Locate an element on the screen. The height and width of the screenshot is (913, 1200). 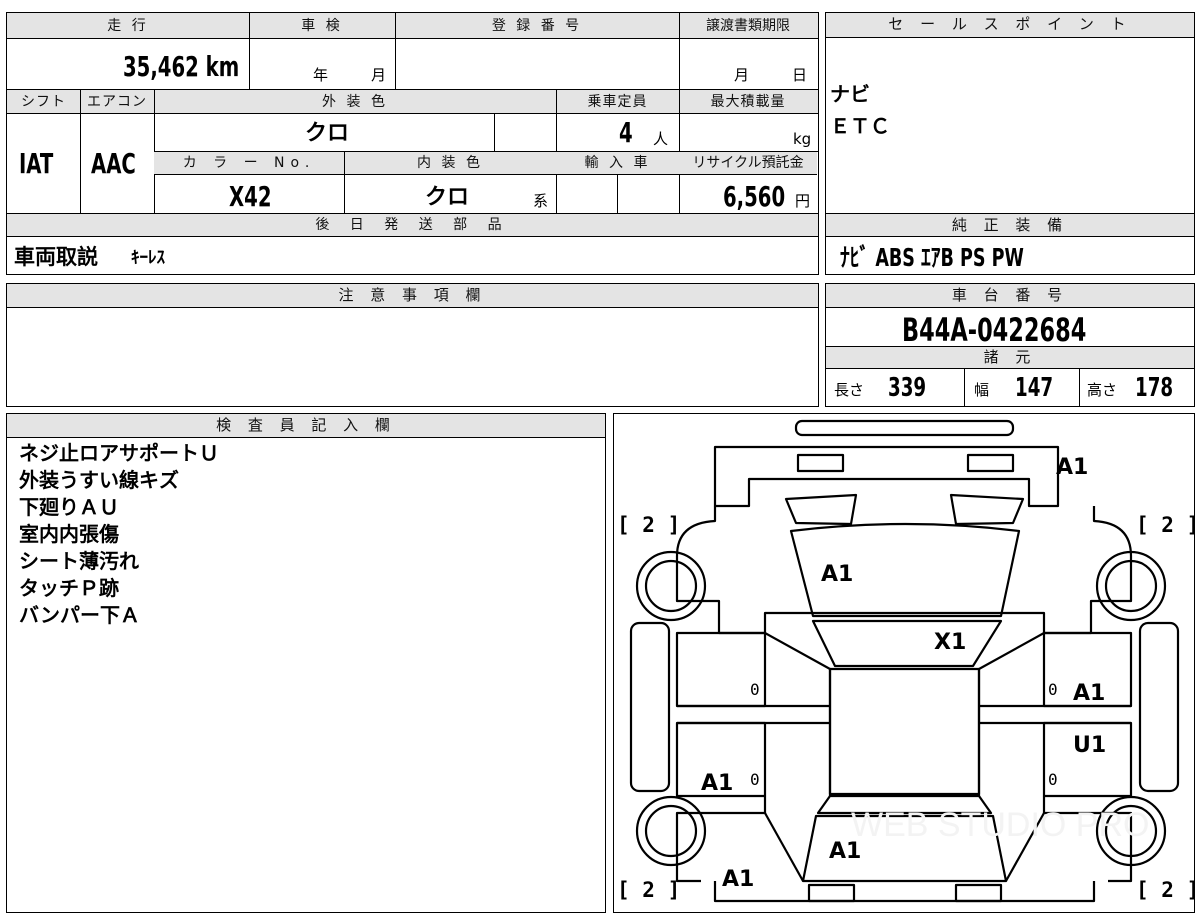
damage-mark-rear-gate: A1 is located at coordinates (845, 851).